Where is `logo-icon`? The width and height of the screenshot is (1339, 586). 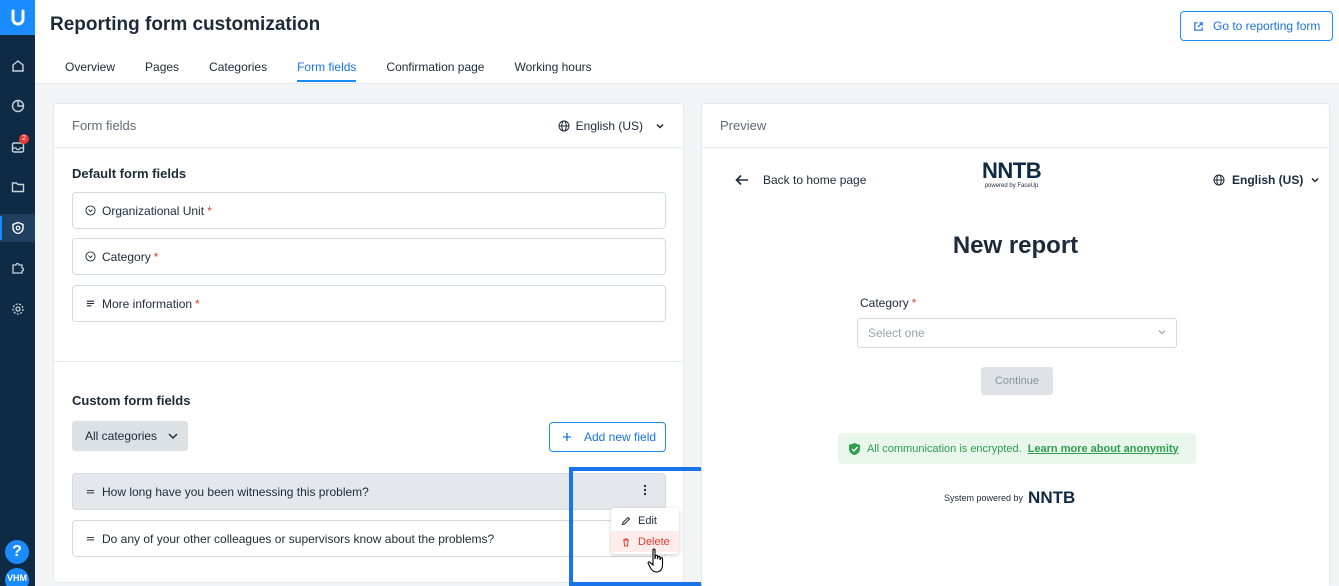 logo-icon is located at coordinates (17, 17).